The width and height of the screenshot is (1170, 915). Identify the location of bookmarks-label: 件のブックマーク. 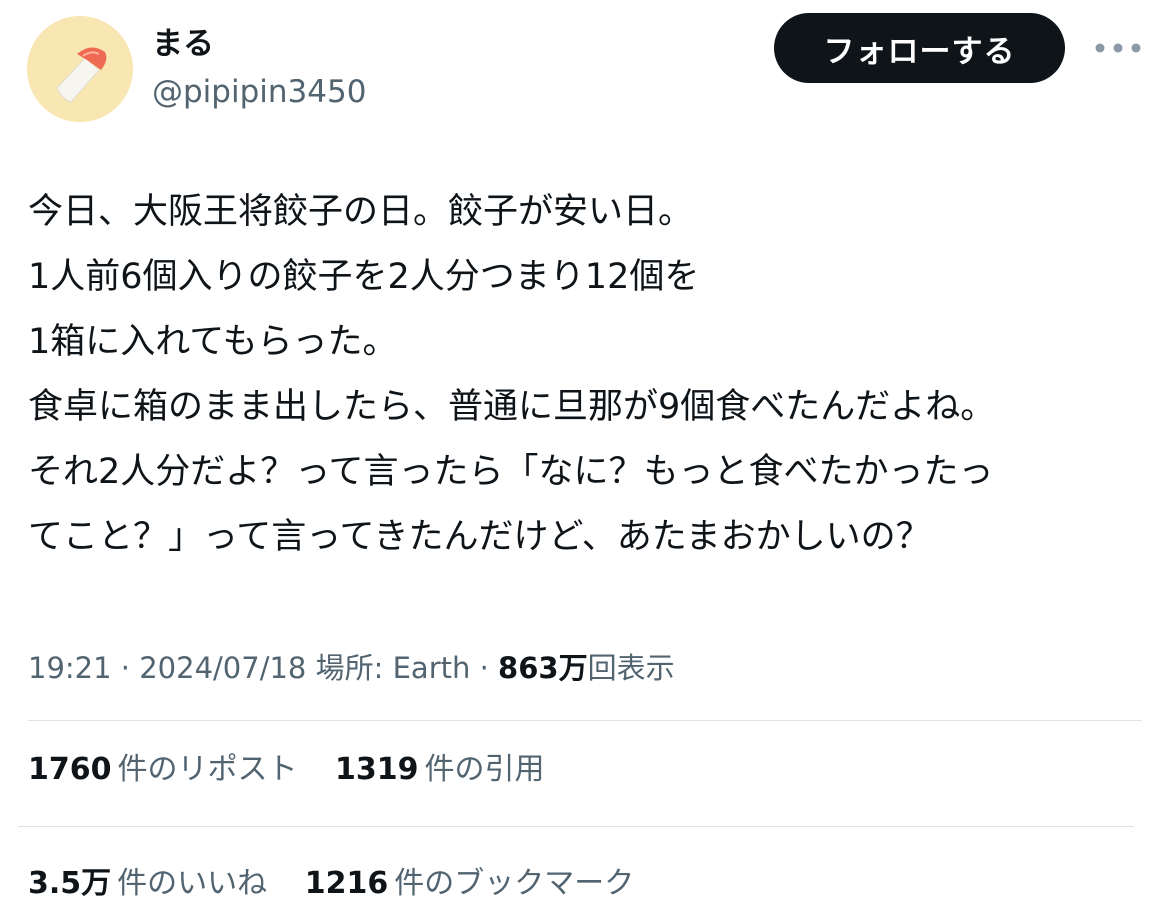
(514, 883).